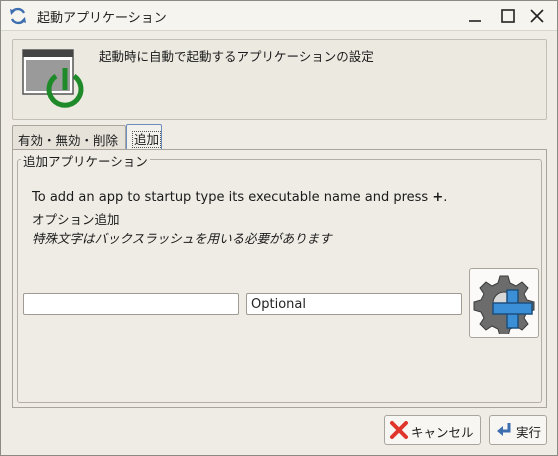 This screenshot has width=558, height=456. I want to click on tab-add: 追加, so click(144, 137).